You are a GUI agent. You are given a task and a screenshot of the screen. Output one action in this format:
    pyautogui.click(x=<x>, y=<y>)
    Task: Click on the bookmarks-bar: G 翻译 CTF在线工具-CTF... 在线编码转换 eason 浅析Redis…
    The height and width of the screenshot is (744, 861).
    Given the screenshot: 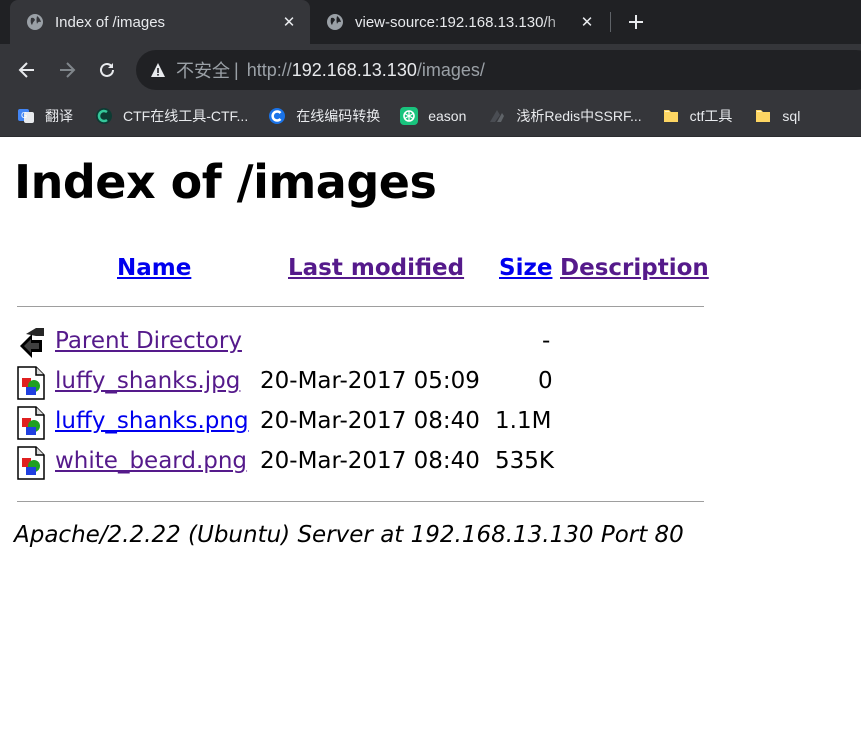 What is the action you would take?
    pyautogui.click(x=430, y=116)
    